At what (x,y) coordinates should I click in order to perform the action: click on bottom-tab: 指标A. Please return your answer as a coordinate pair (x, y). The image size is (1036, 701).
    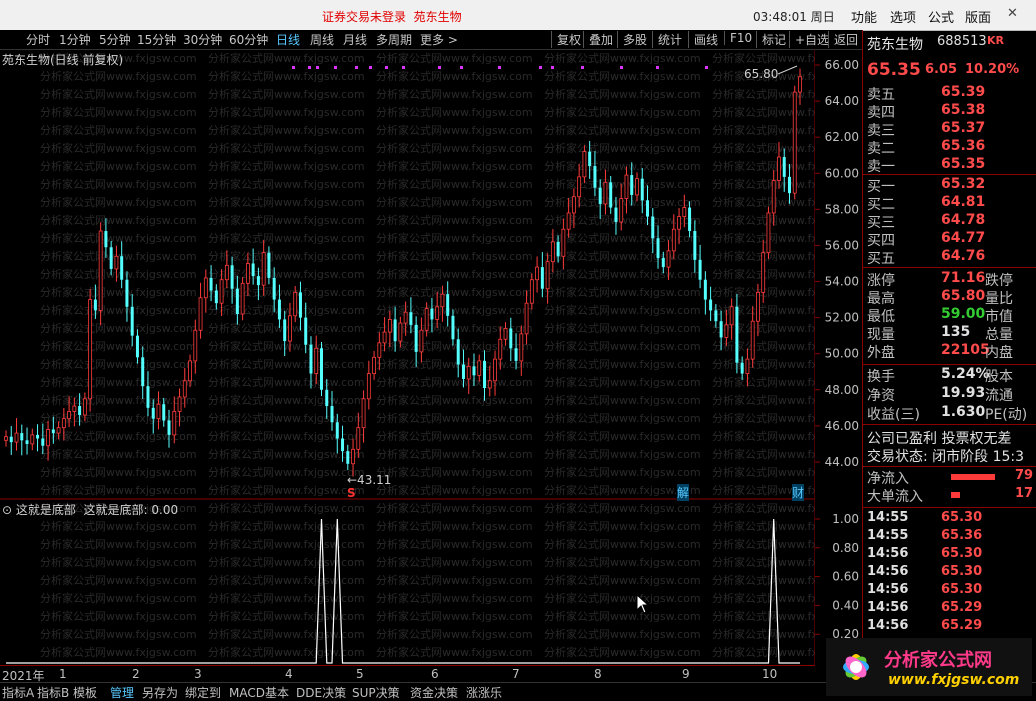
    Looking at the image, I should click on (18, 692).